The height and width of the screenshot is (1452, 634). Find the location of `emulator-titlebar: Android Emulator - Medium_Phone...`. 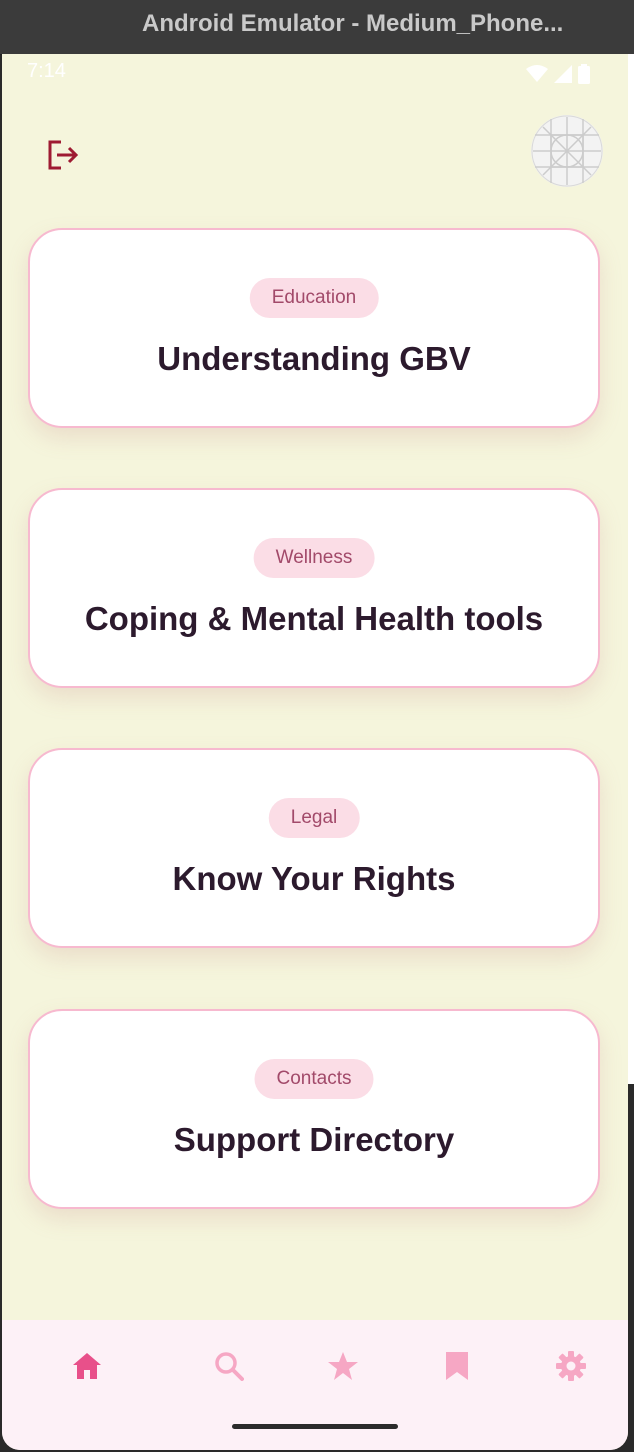

emulator-titlebar: Android Emulator - Medium_Phone... is located at coordinates (317, 27).